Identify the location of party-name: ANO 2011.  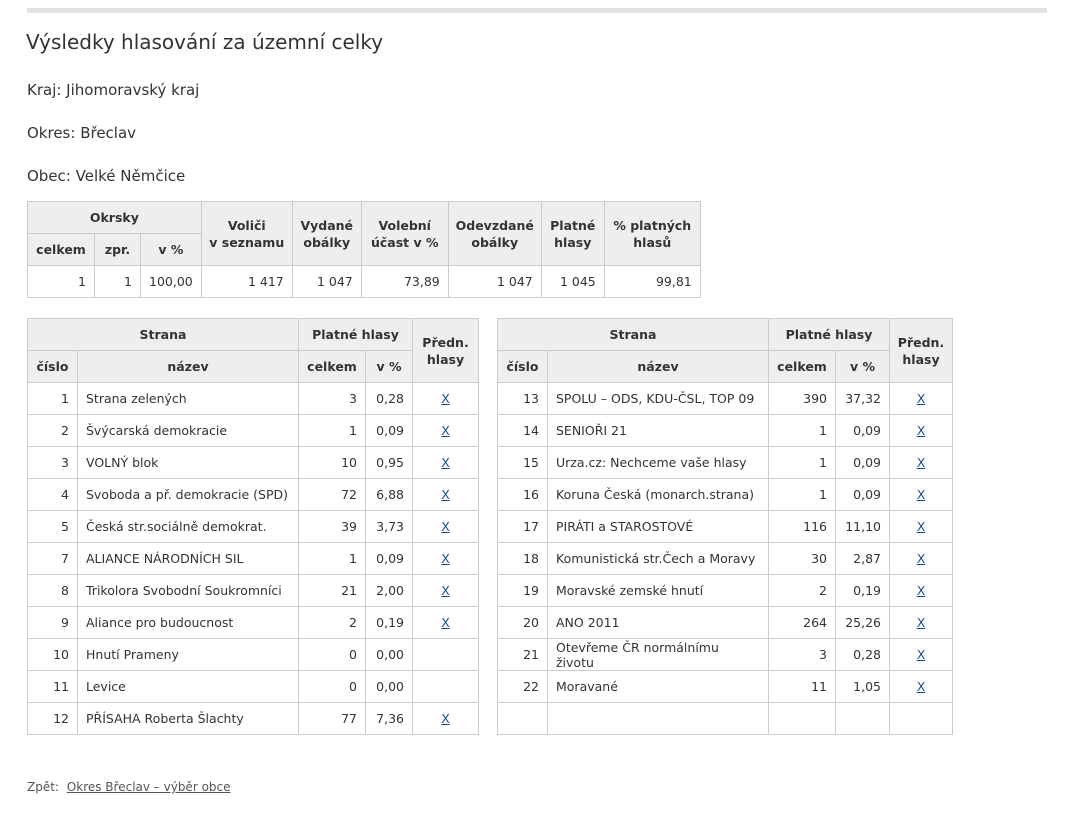
(658, 622).